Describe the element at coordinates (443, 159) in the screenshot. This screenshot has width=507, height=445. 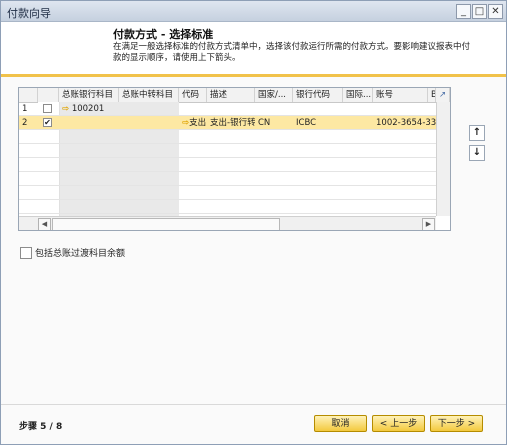
I see `vertical-scrollbar` at that location.